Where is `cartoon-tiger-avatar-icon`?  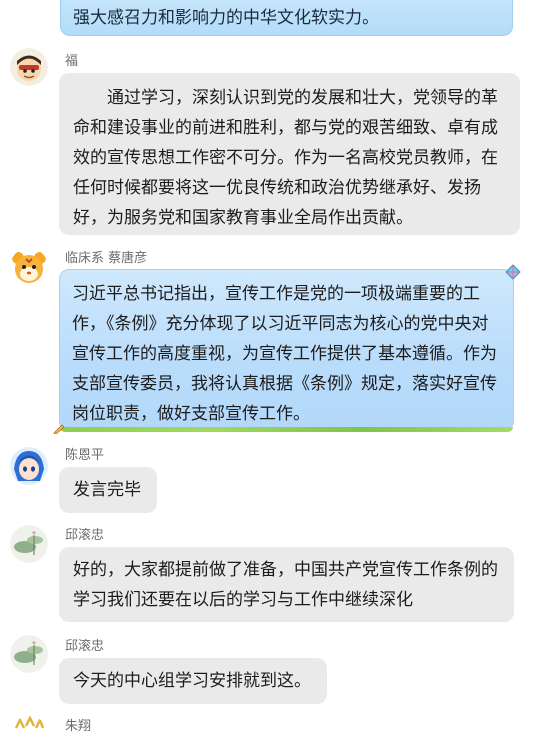
cartoon-tiger-avatar-icon is located at coordinates (29, 267).